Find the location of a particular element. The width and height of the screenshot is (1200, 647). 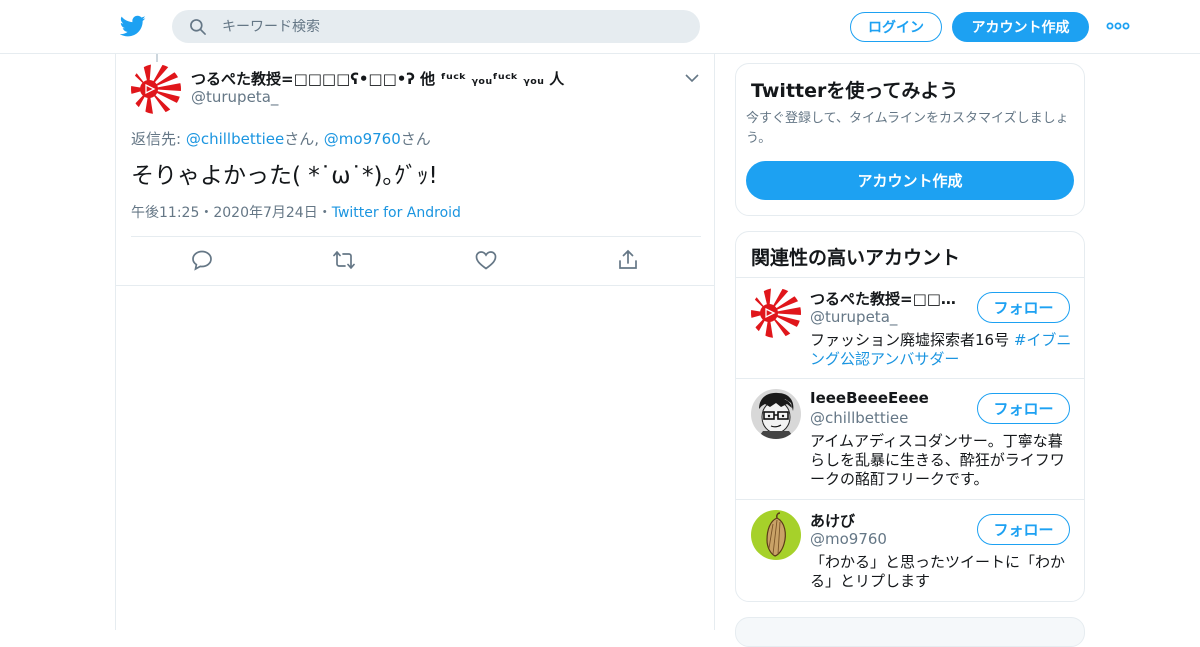

tweet-author-handle: @turupeta_ is located at coordinates (234, 97).